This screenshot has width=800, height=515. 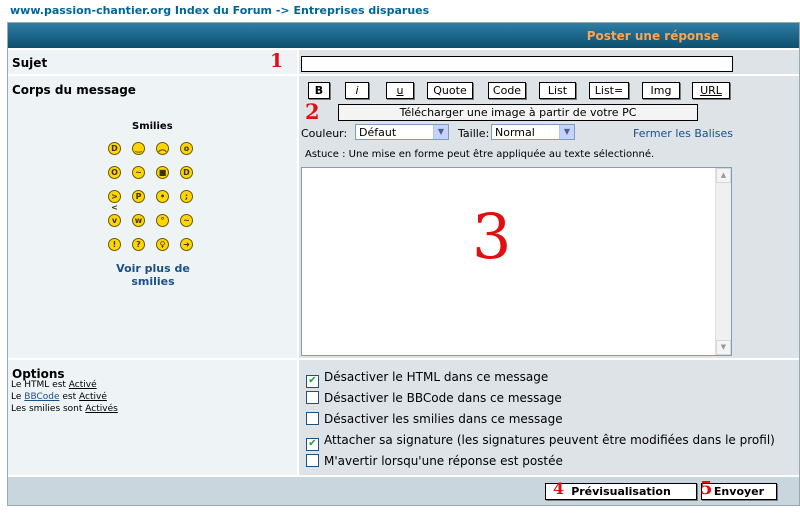 What do you see at coordinates (90, 10) in the screenshot?
I see `breadcrumb-site: www.passion-chantier.org` at bounding box center [90, 10].